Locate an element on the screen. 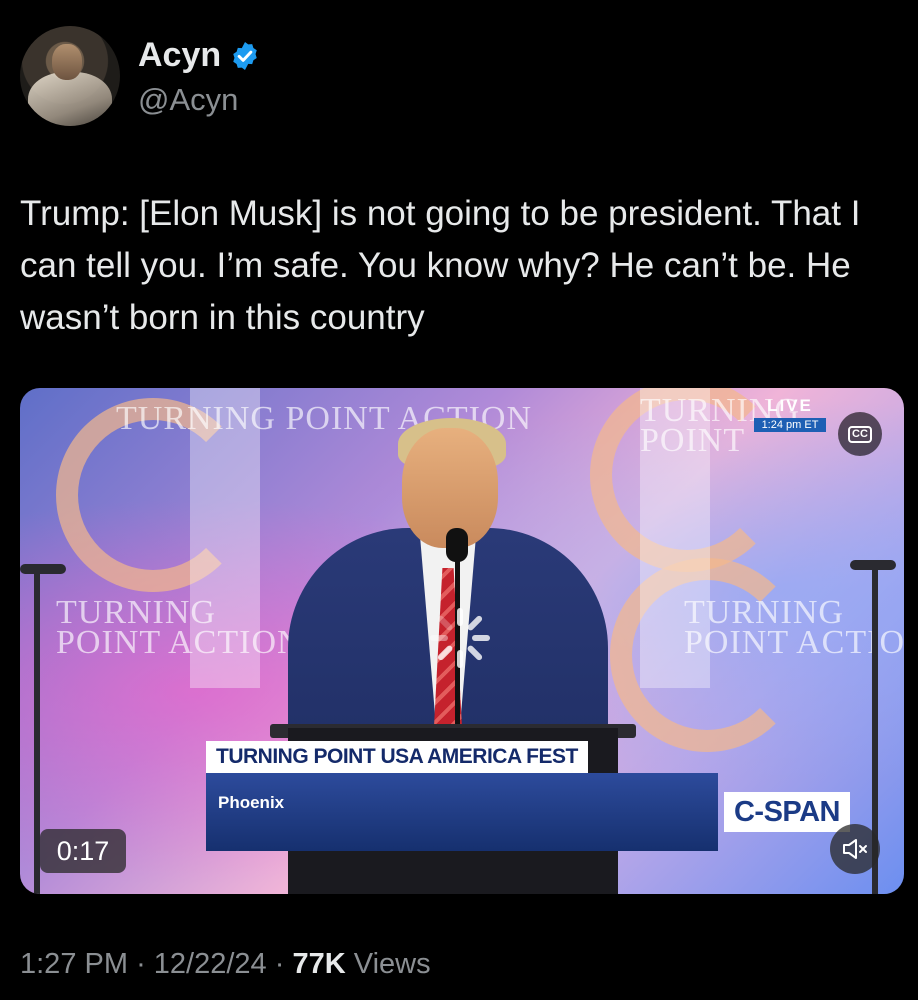 This screenshot has width=918, height=1000. background-logo: TURNING POINT is located at coordinates (720, 425).